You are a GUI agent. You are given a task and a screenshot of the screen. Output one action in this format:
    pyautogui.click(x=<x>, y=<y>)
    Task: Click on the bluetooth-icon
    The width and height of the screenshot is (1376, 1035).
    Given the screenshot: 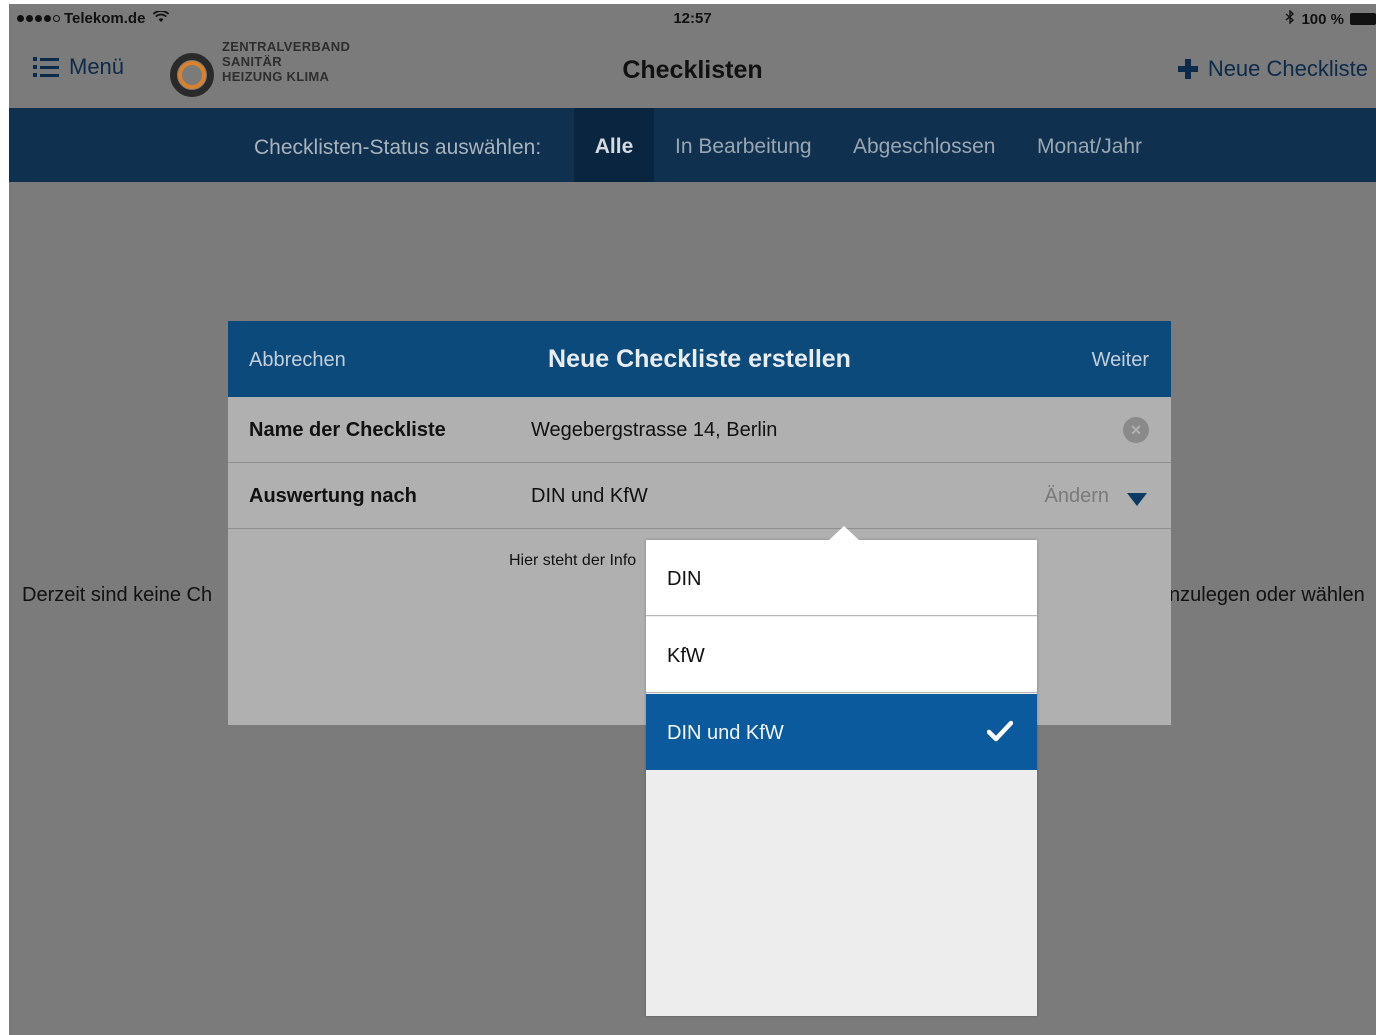 What is the action you would take?
    pyautogui.click(x=1290, y=18)
    